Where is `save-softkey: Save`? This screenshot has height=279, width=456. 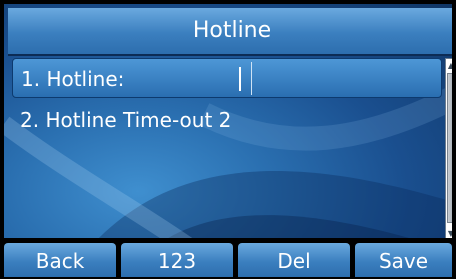
save-softkey: Save is located at coordinates (403, 260).